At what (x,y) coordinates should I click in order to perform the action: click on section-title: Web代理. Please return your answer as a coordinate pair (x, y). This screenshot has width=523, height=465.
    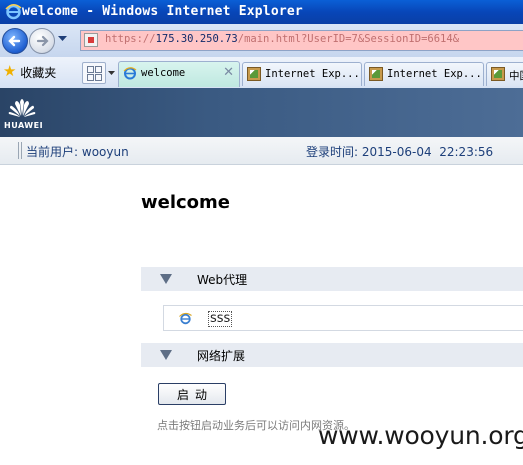
    Looking at the image, I should click on (222, 280).